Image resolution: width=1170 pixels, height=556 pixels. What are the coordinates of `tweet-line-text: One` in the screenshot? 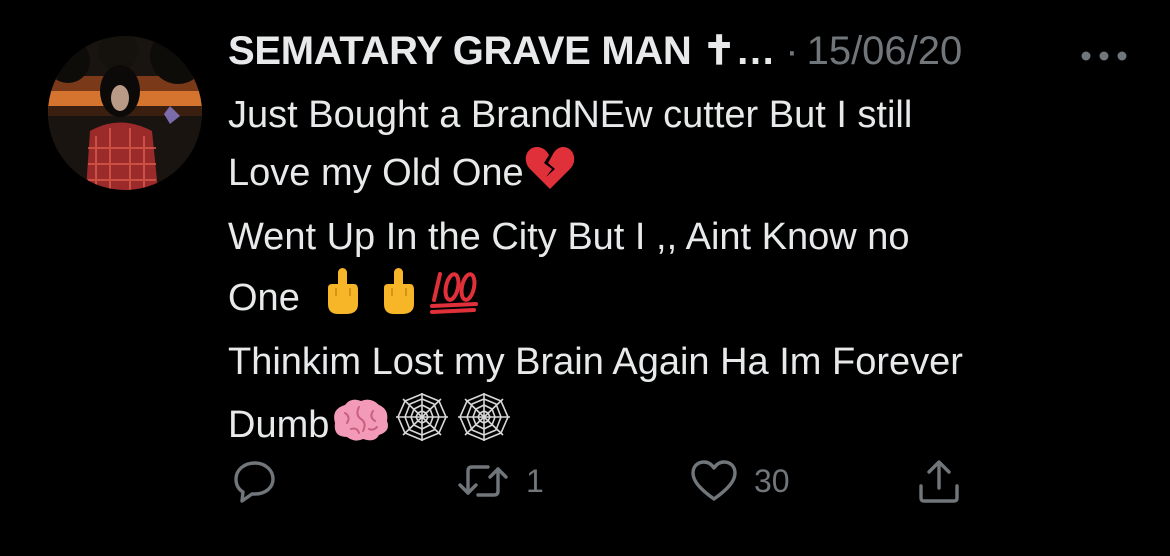 It's located at (264, 298).